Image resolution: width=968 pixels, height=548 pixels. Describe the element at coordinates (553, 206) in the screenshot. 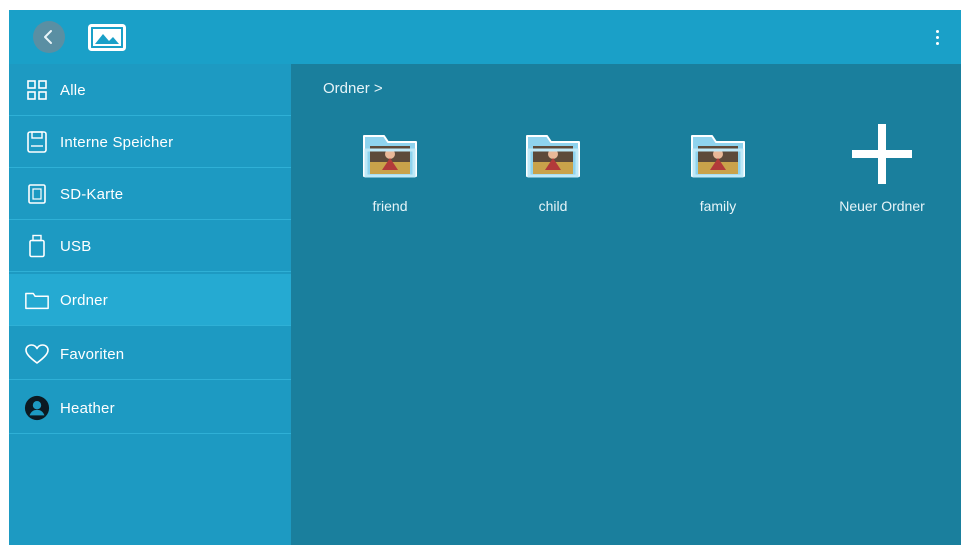

I see `folder-label: child` at that location.